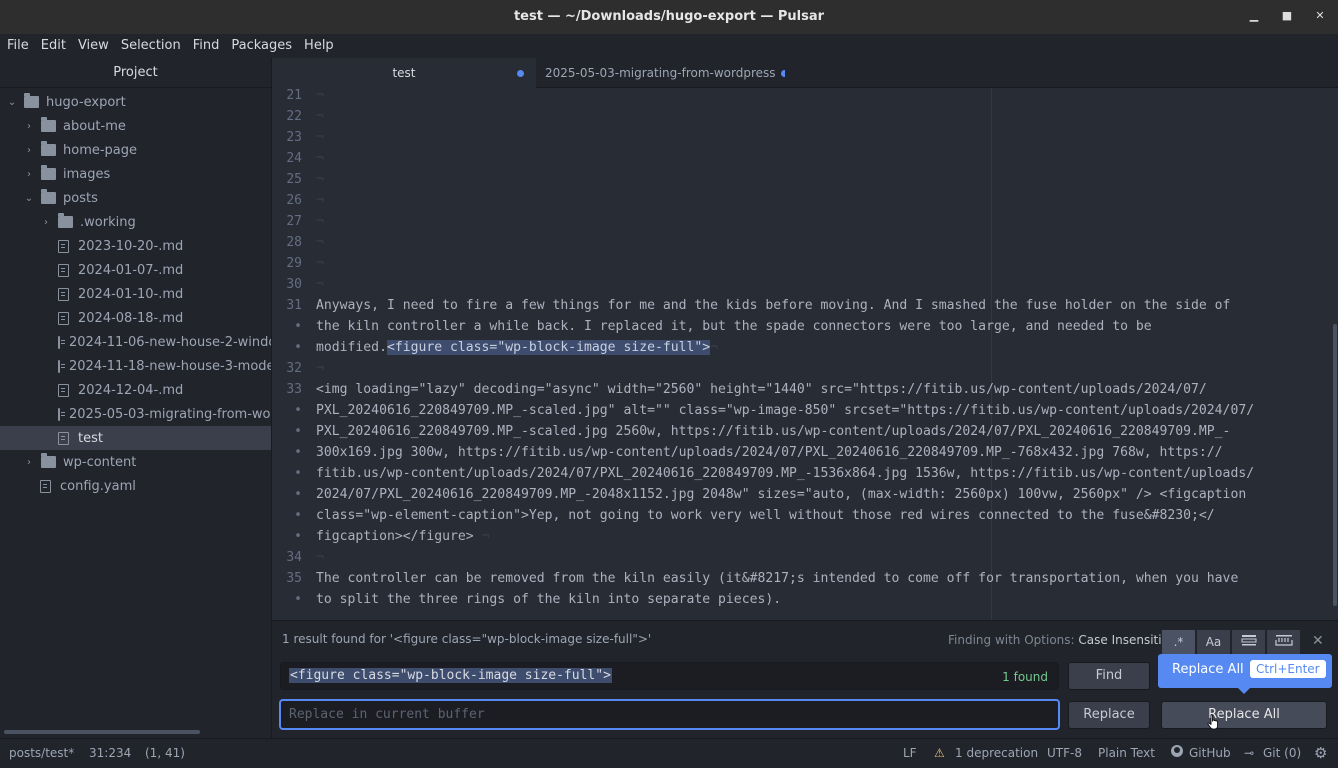  I want to click on vertical-scrollbar, so click(1335, 465).